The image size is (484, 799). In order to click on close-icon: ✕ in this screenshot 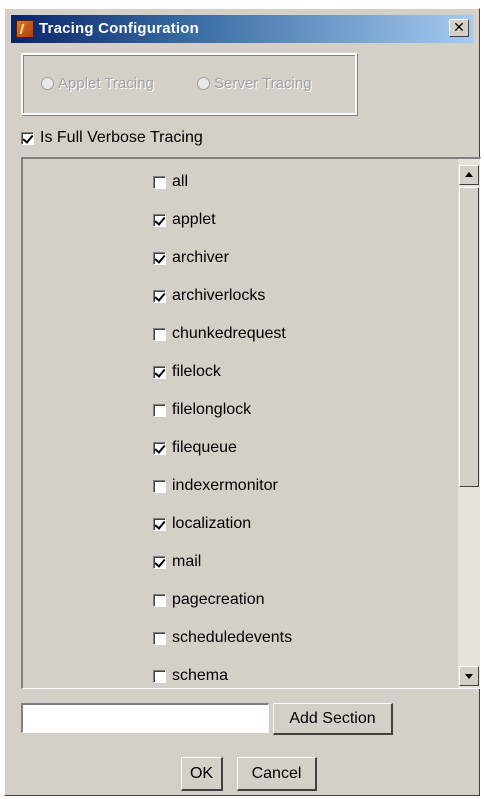, I will do `click(459, 28)`.